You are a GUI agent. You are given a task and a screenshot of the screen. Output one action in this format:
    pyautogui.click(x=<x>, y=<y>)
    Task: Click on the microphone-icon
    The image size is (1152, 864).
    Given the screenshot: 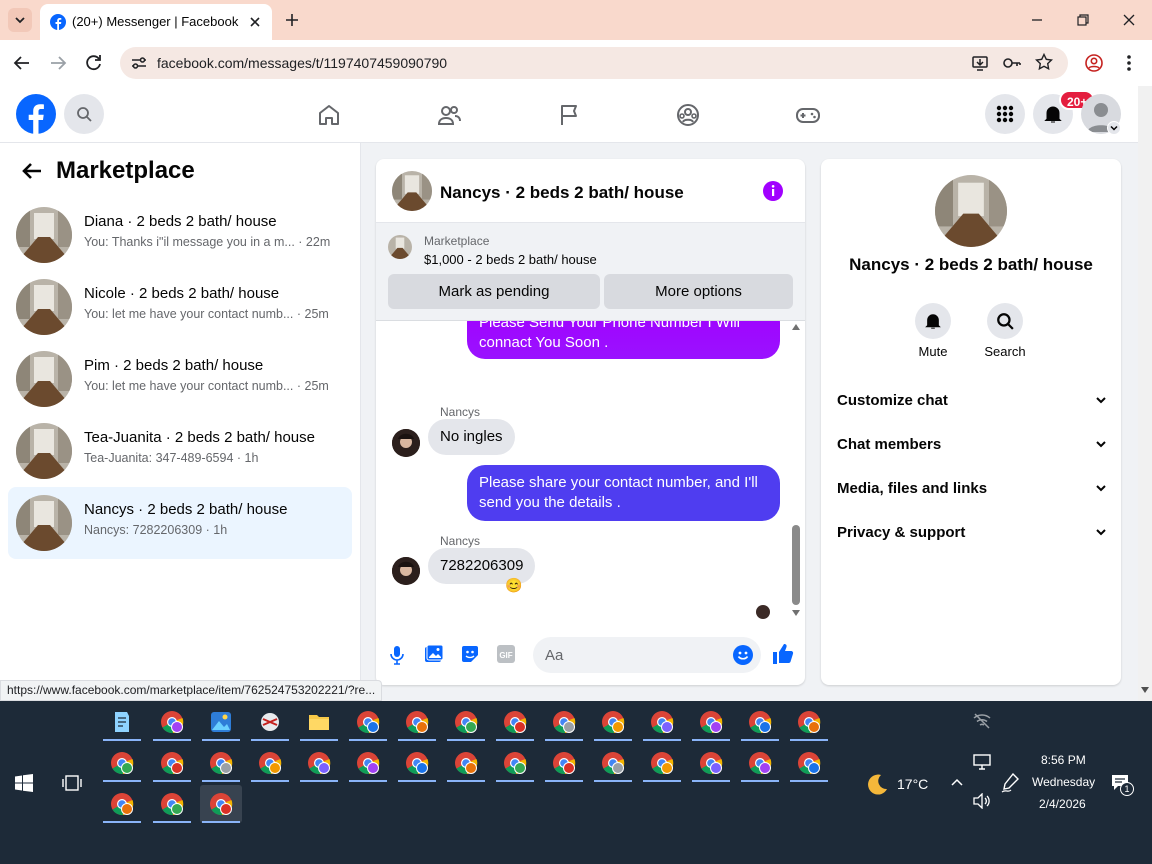 What is the action you would take?
    pyautogui.click(x=397, y=655)
    